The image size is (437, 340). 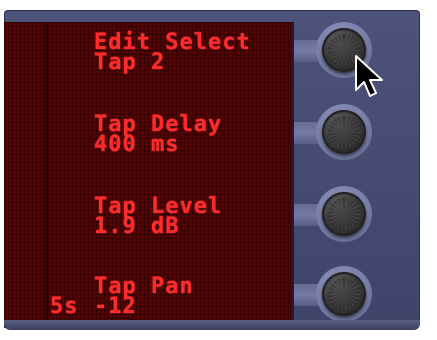 What do you see at coordinates (64, 306) in the screenshot?
I see `side-label: 5s` at bounding box center [64, 306].